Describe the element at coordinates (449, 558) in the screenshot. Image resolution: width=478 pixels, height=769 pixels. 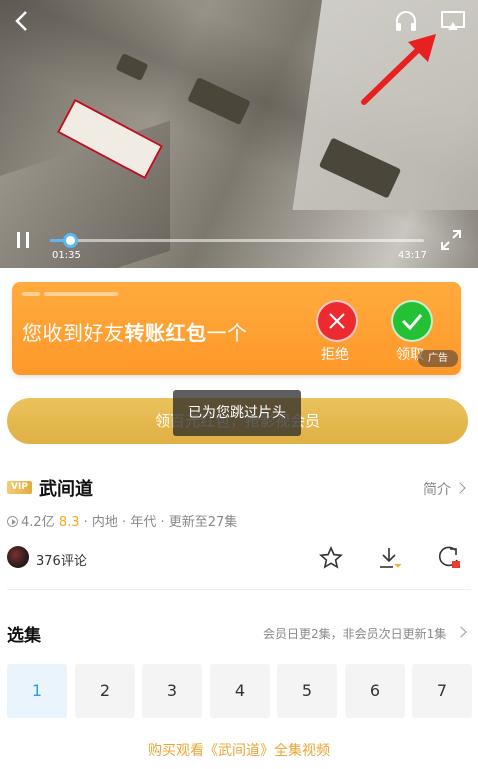
I see `share-icon` at that location.